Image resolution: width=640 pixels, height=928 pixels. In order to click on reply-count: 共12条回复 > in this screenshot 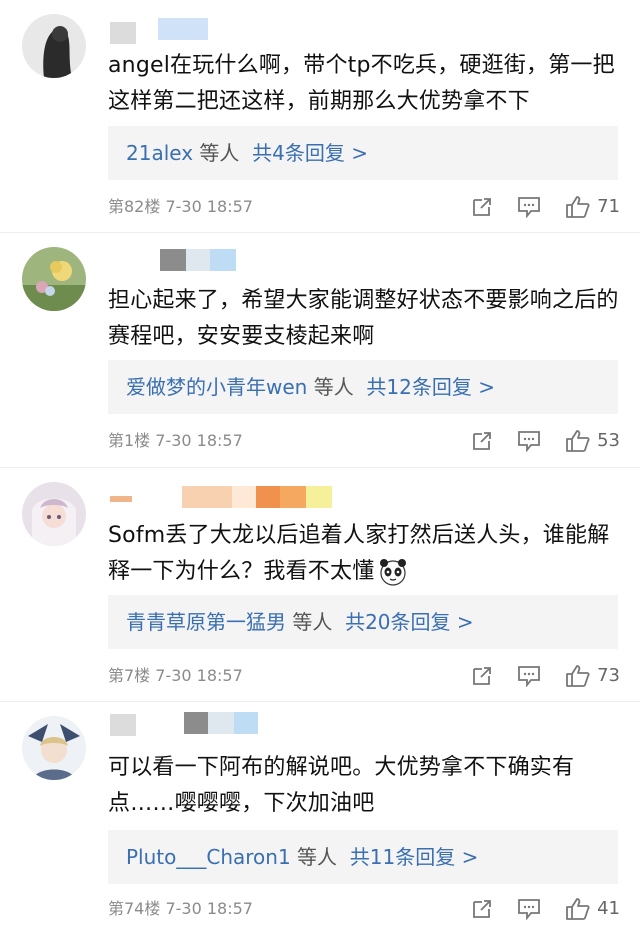, I will do `click(430, 387)`.